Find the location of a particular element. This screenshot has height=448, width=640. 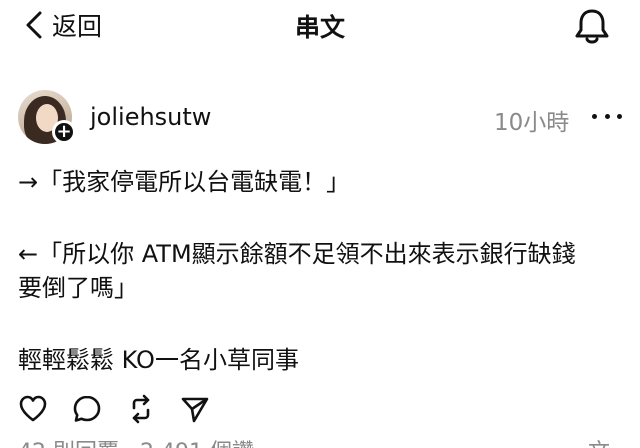

repost-button is located at coordinates (141, 409).